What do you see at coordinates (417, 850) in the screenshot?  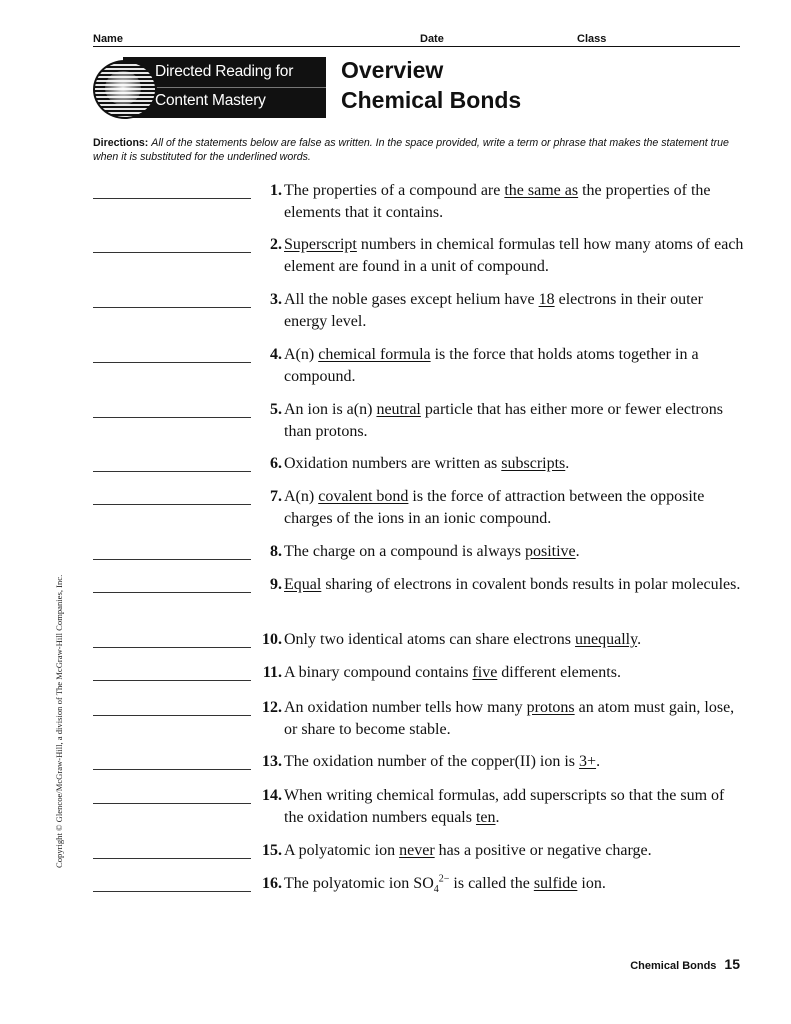 I see `underlined-term: never` at bounding box center [417, 850].